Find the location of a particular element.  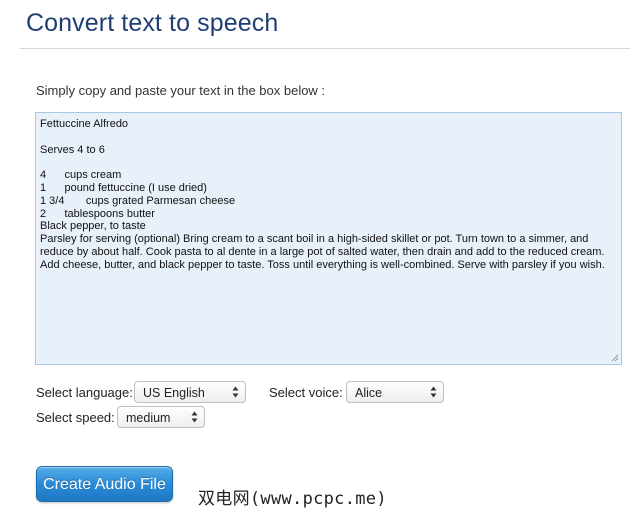

create-audio-file-button: Create Audio File is located at coordinates (104, 484).